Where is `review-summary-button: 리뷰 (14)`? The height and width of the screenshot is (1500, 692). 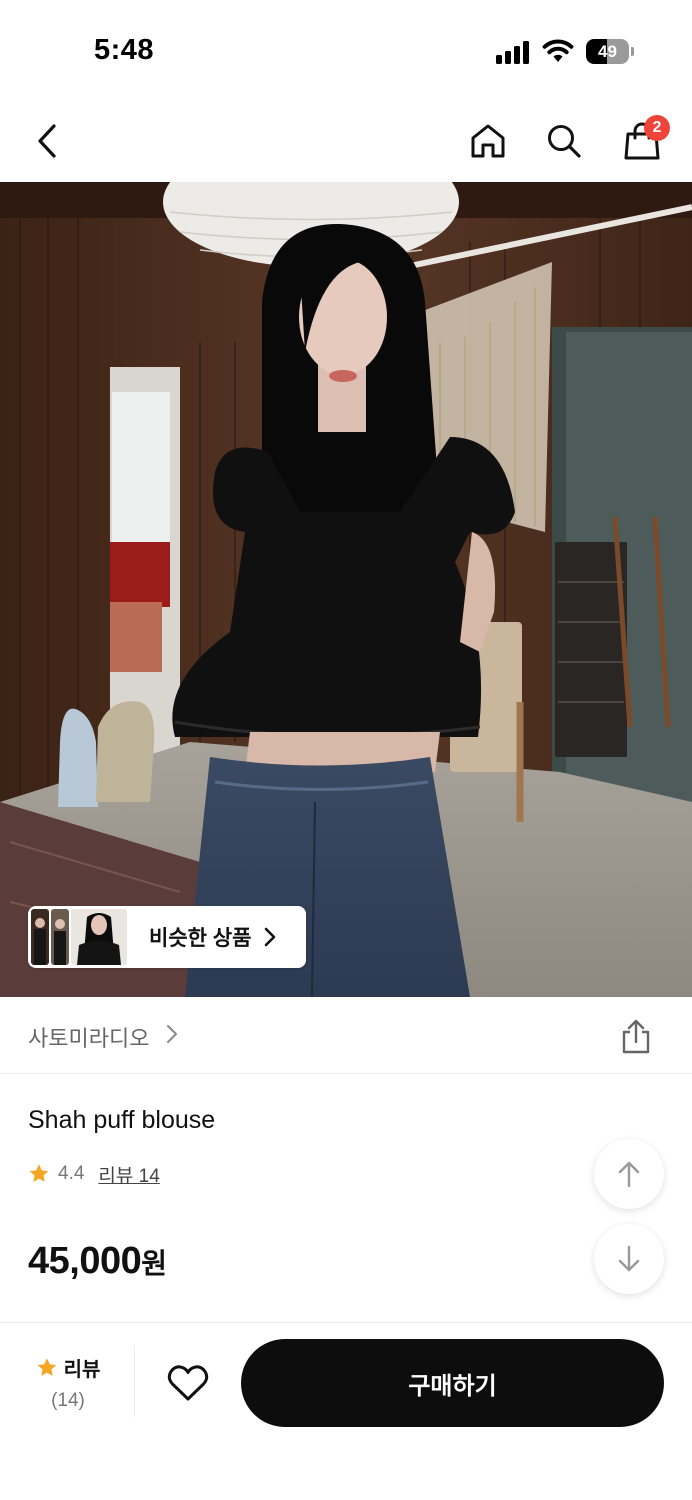
review-summary-button: 리뷰 (14) is located at coordinates (68, 1385).